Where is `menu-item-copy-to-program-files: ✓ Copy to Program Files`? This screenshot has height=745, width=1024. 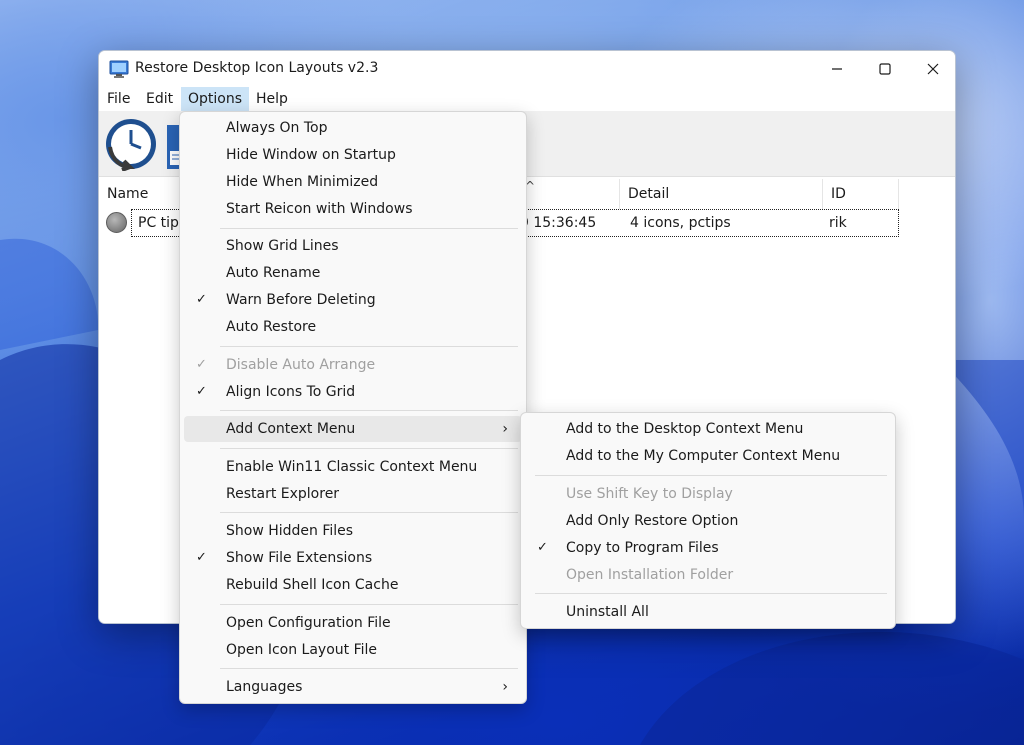
menu-item-copy-to-program-files: ✓ Copy to Program Files is located at coordinates (708, 548).